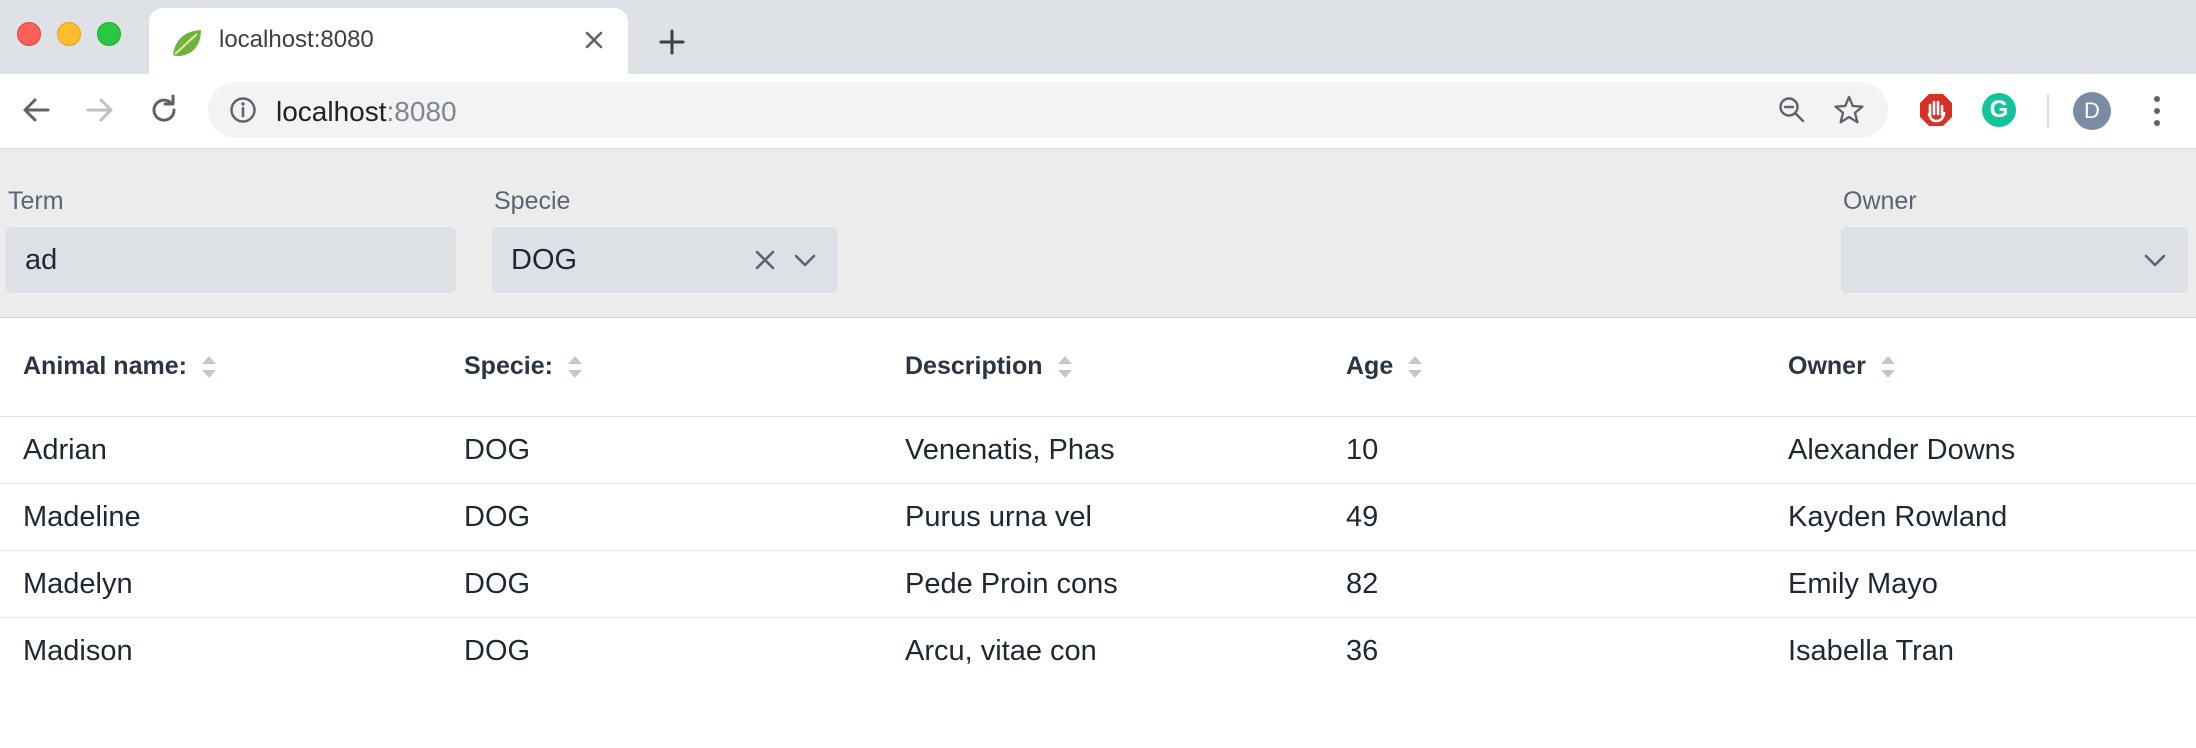 Image resolution: width=2196 pixels, height=748 pixels. I want to click on address-port: :8080, so click(421, 111).